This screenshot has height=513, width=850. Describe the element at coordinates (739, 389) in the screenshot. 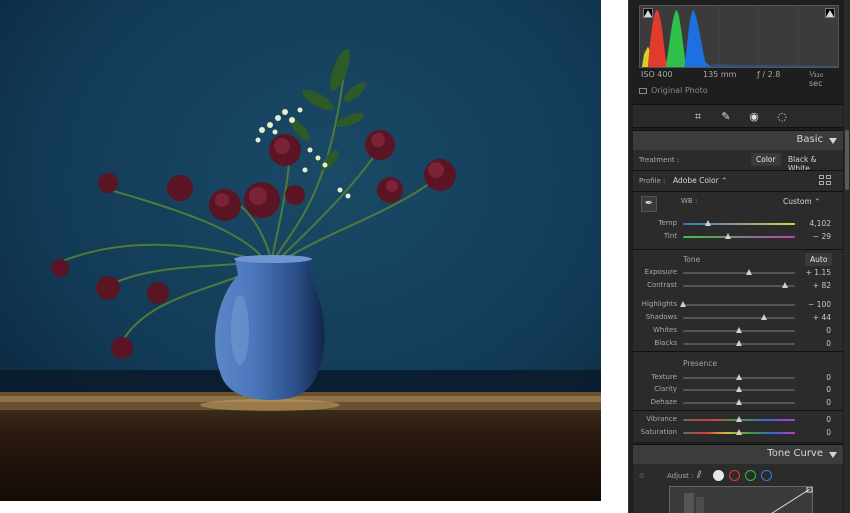

I see `clarity-slider-handle` at that location.